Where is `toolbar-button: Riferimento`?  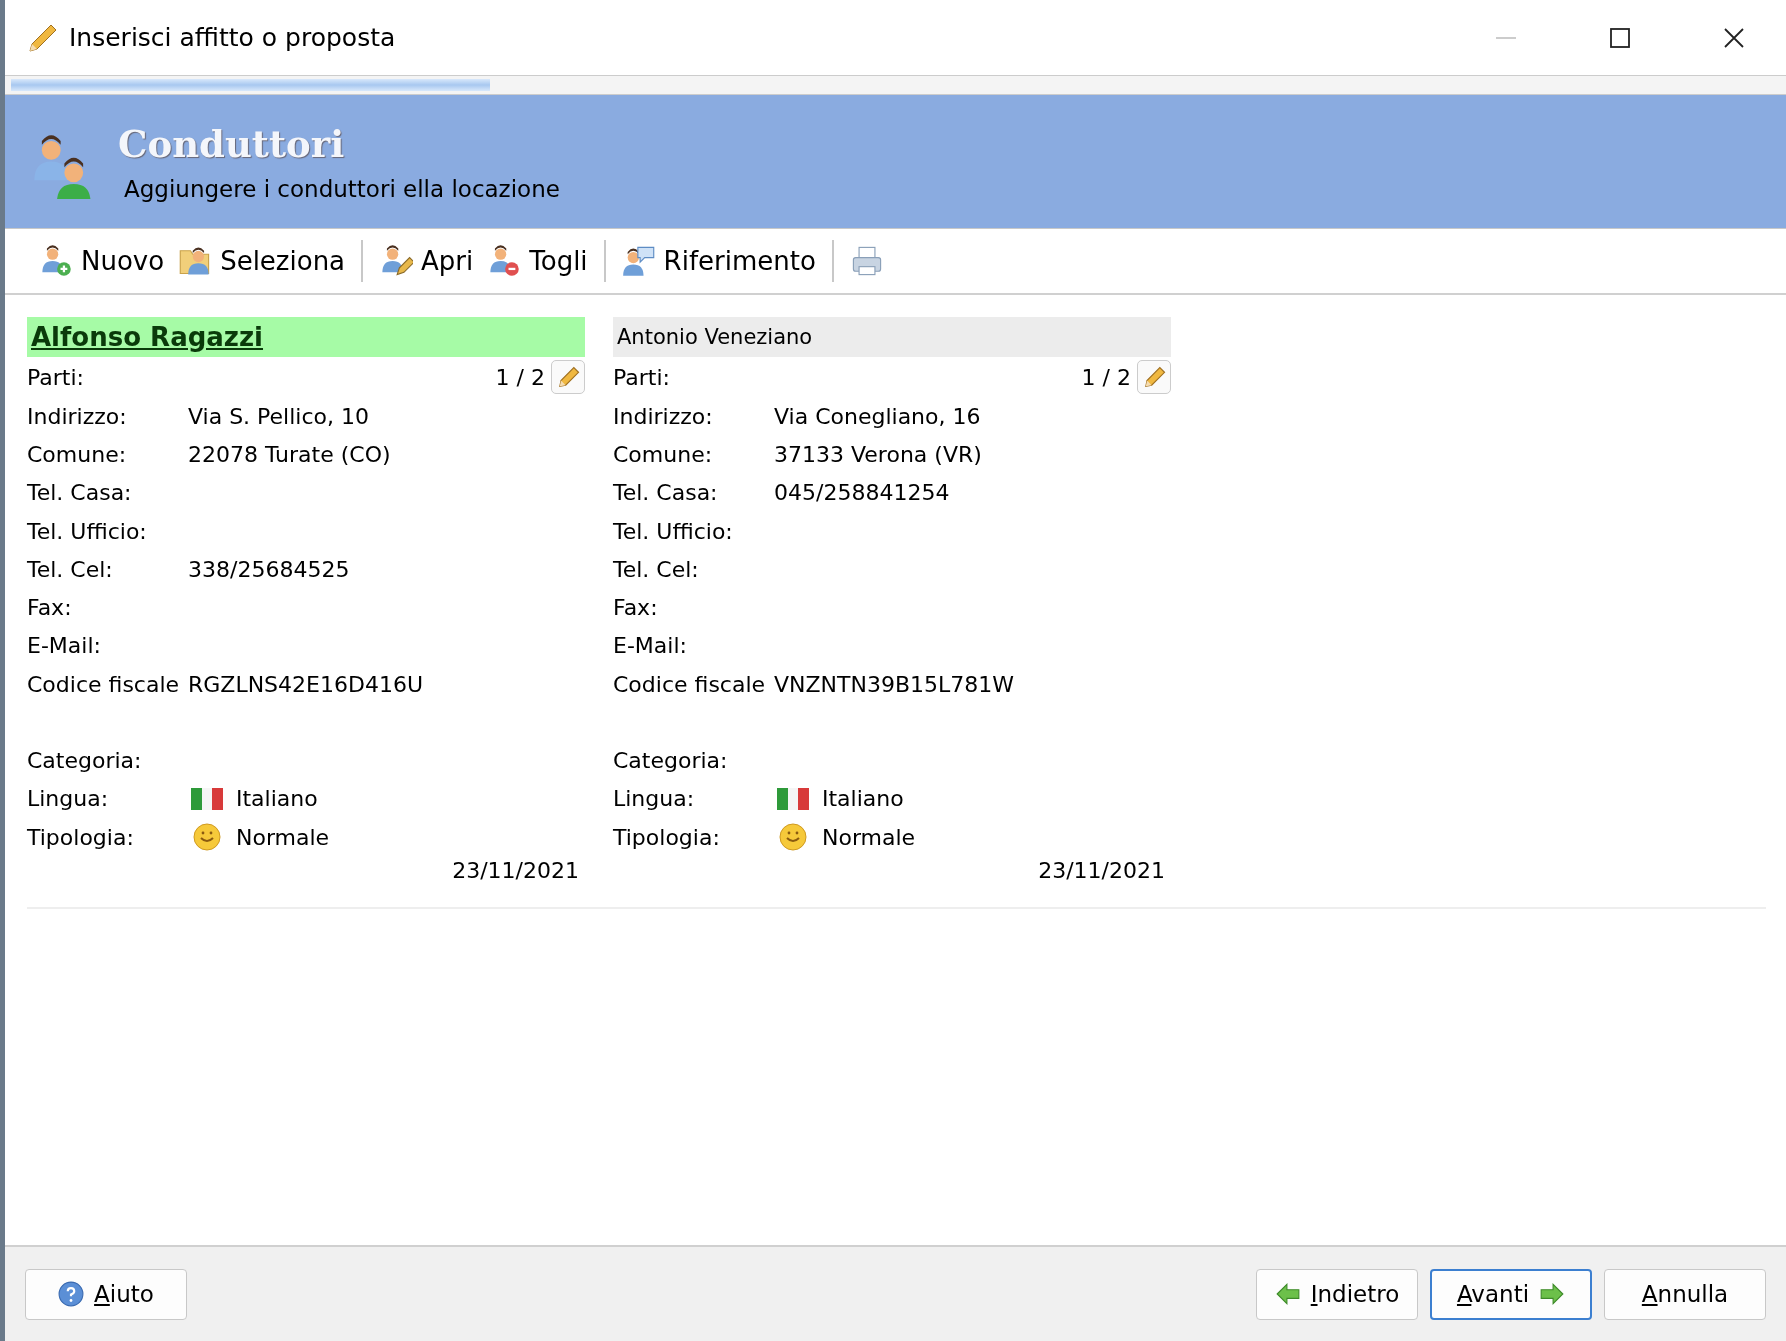 toolbar-button: Riferimento is located at coordinates (718, 261).